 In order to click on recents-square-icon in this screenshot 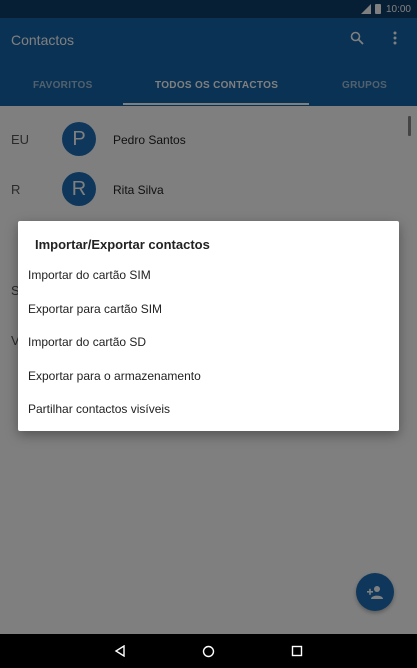, I will do `click(297, 651)`.